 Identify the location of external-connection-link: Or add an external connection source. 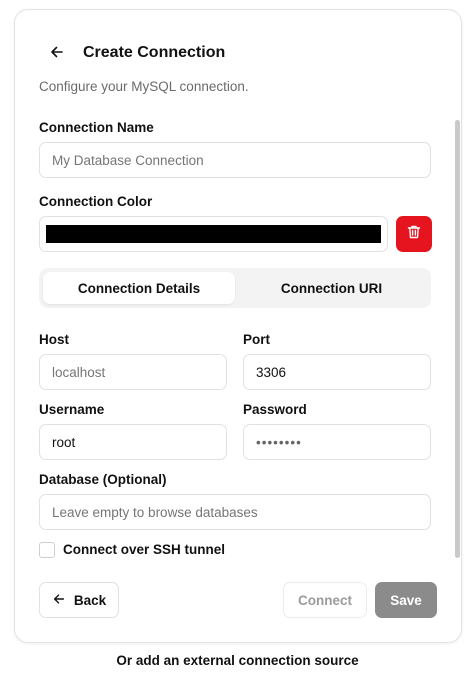
(237, 660).